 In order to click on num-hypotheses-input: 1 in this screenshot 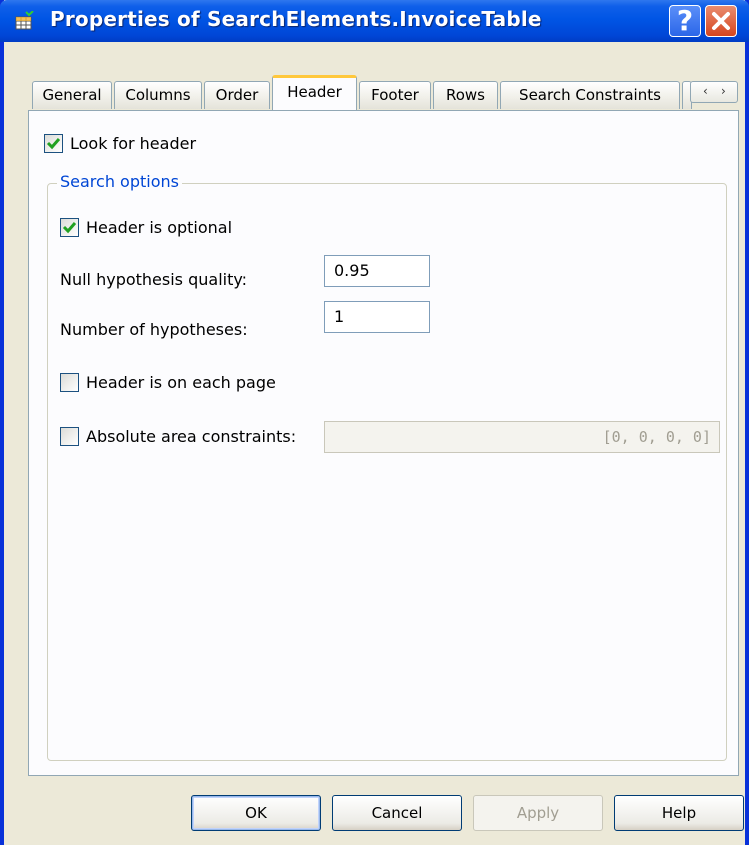, I will do `click(377, 317)`.